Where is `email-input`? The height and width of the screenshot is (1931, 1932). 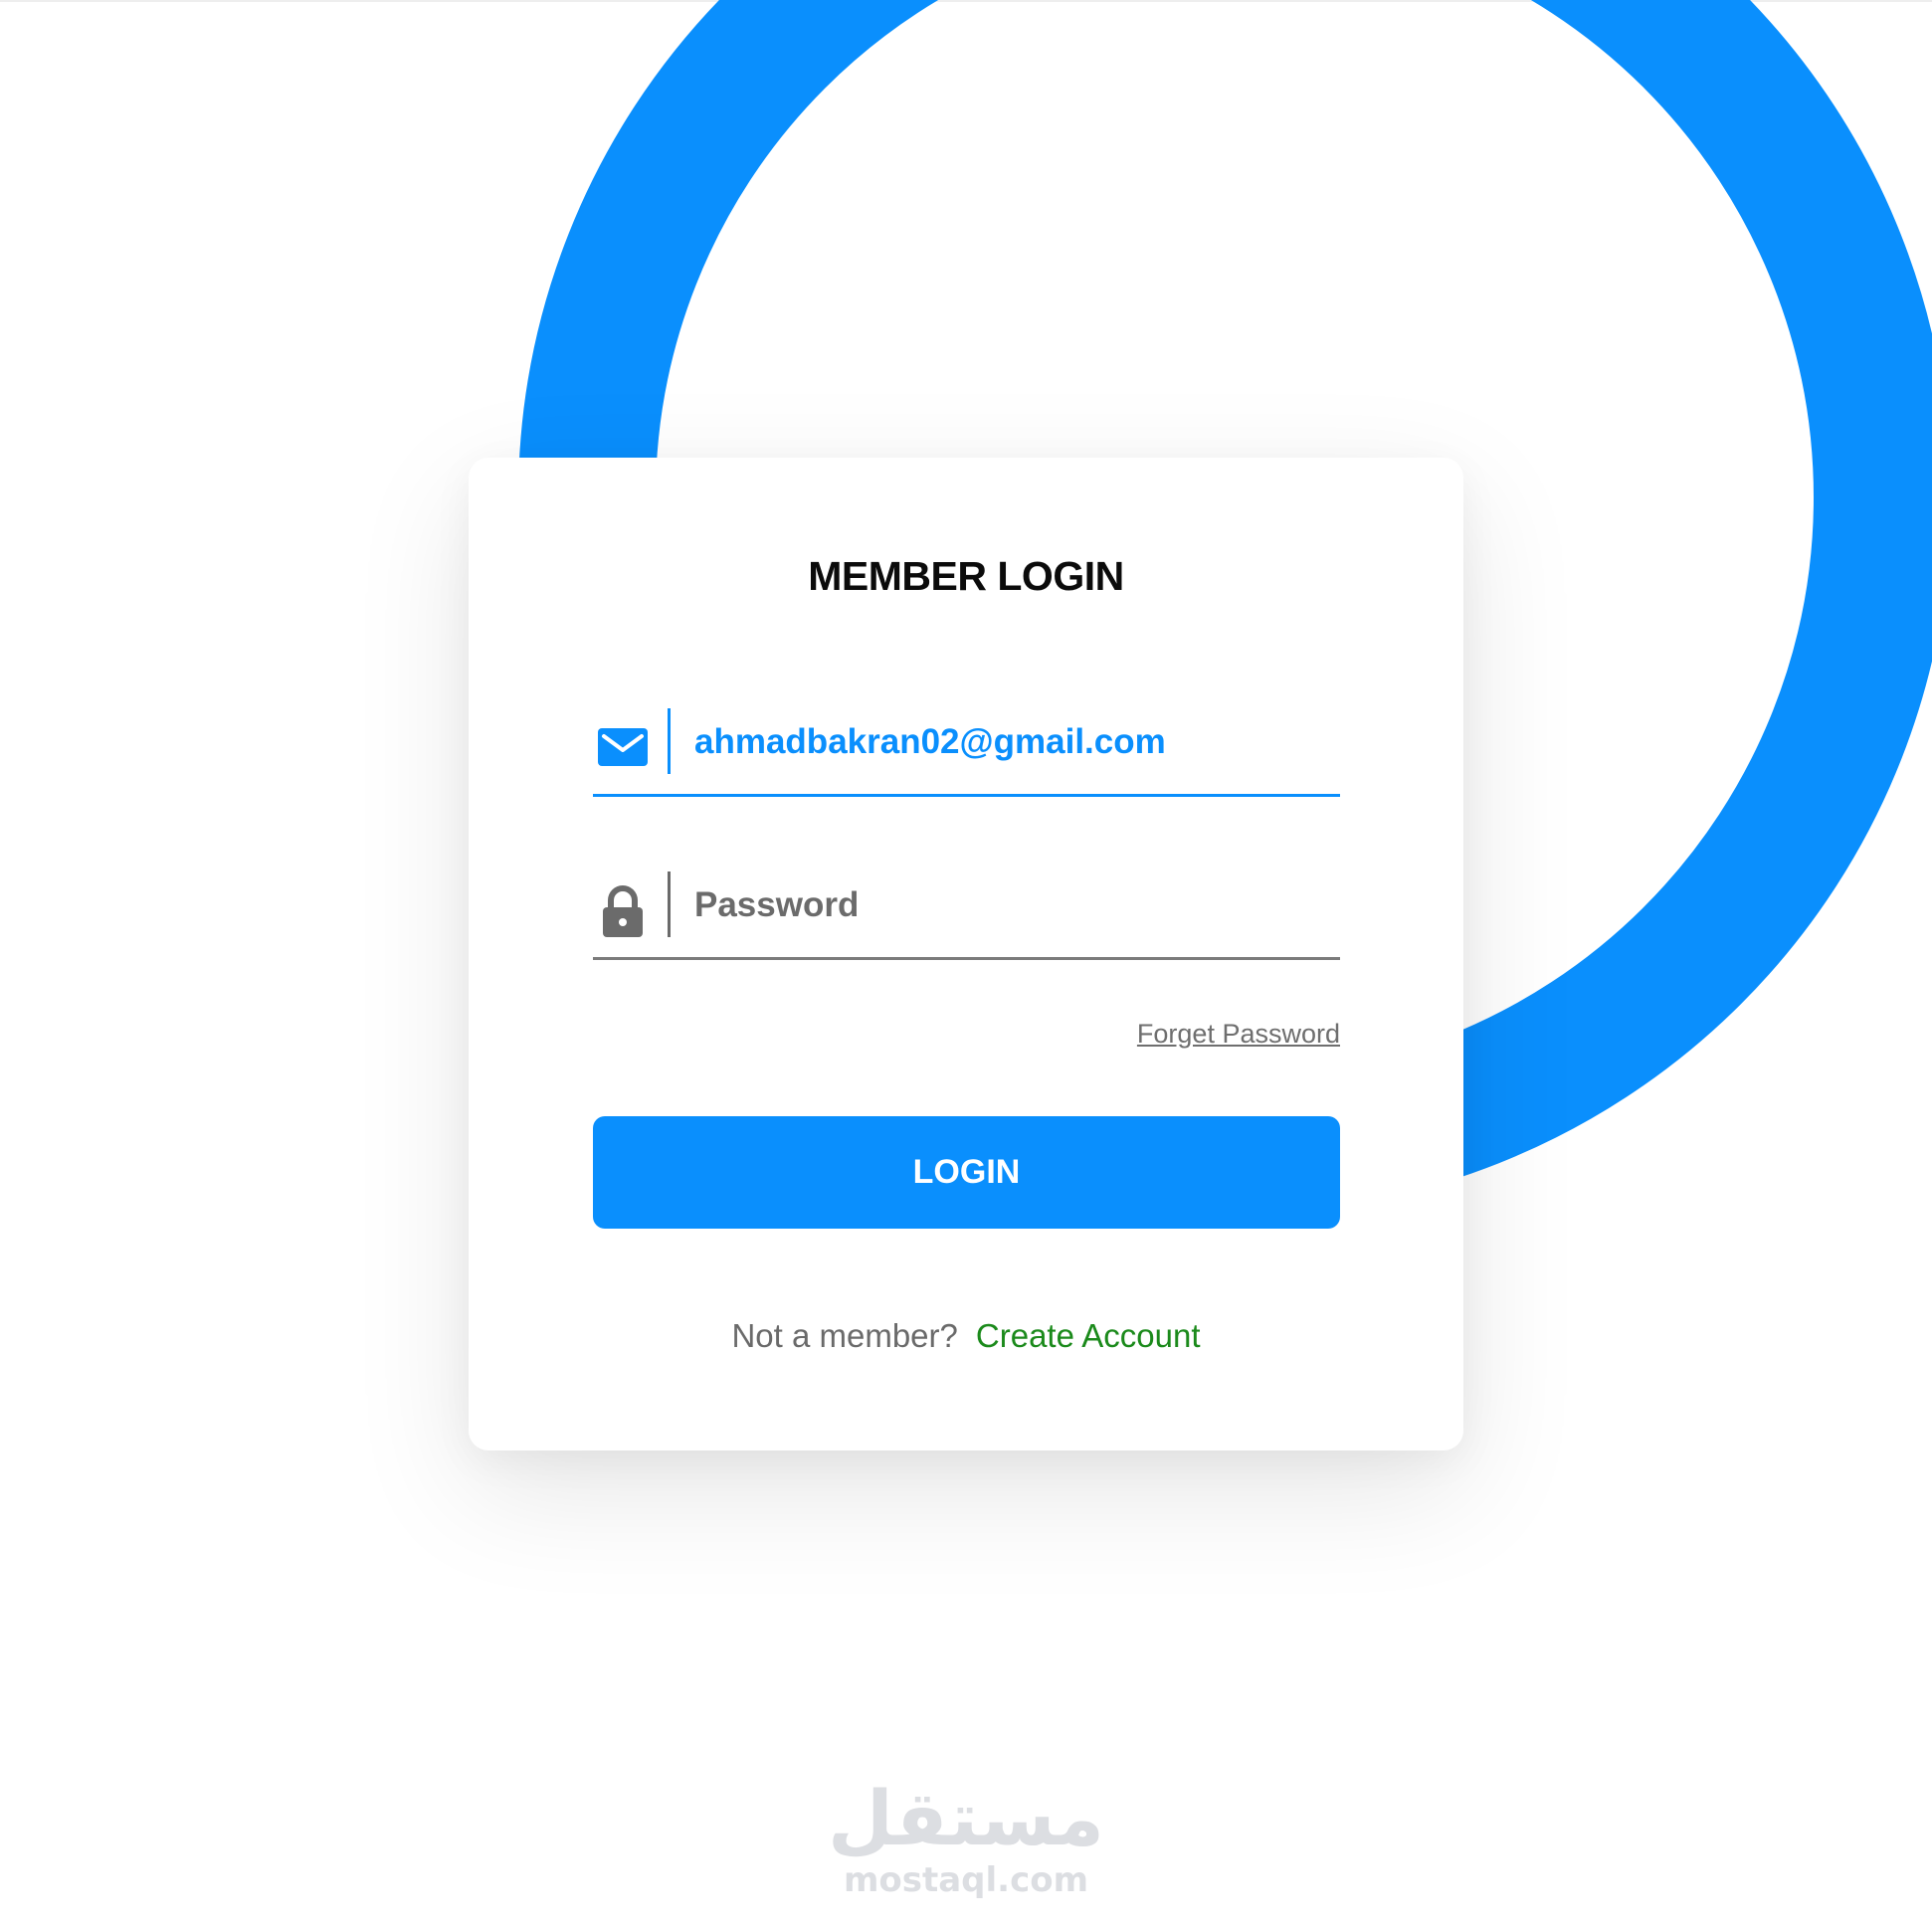
email-input is located at coordinates (1012, 742).